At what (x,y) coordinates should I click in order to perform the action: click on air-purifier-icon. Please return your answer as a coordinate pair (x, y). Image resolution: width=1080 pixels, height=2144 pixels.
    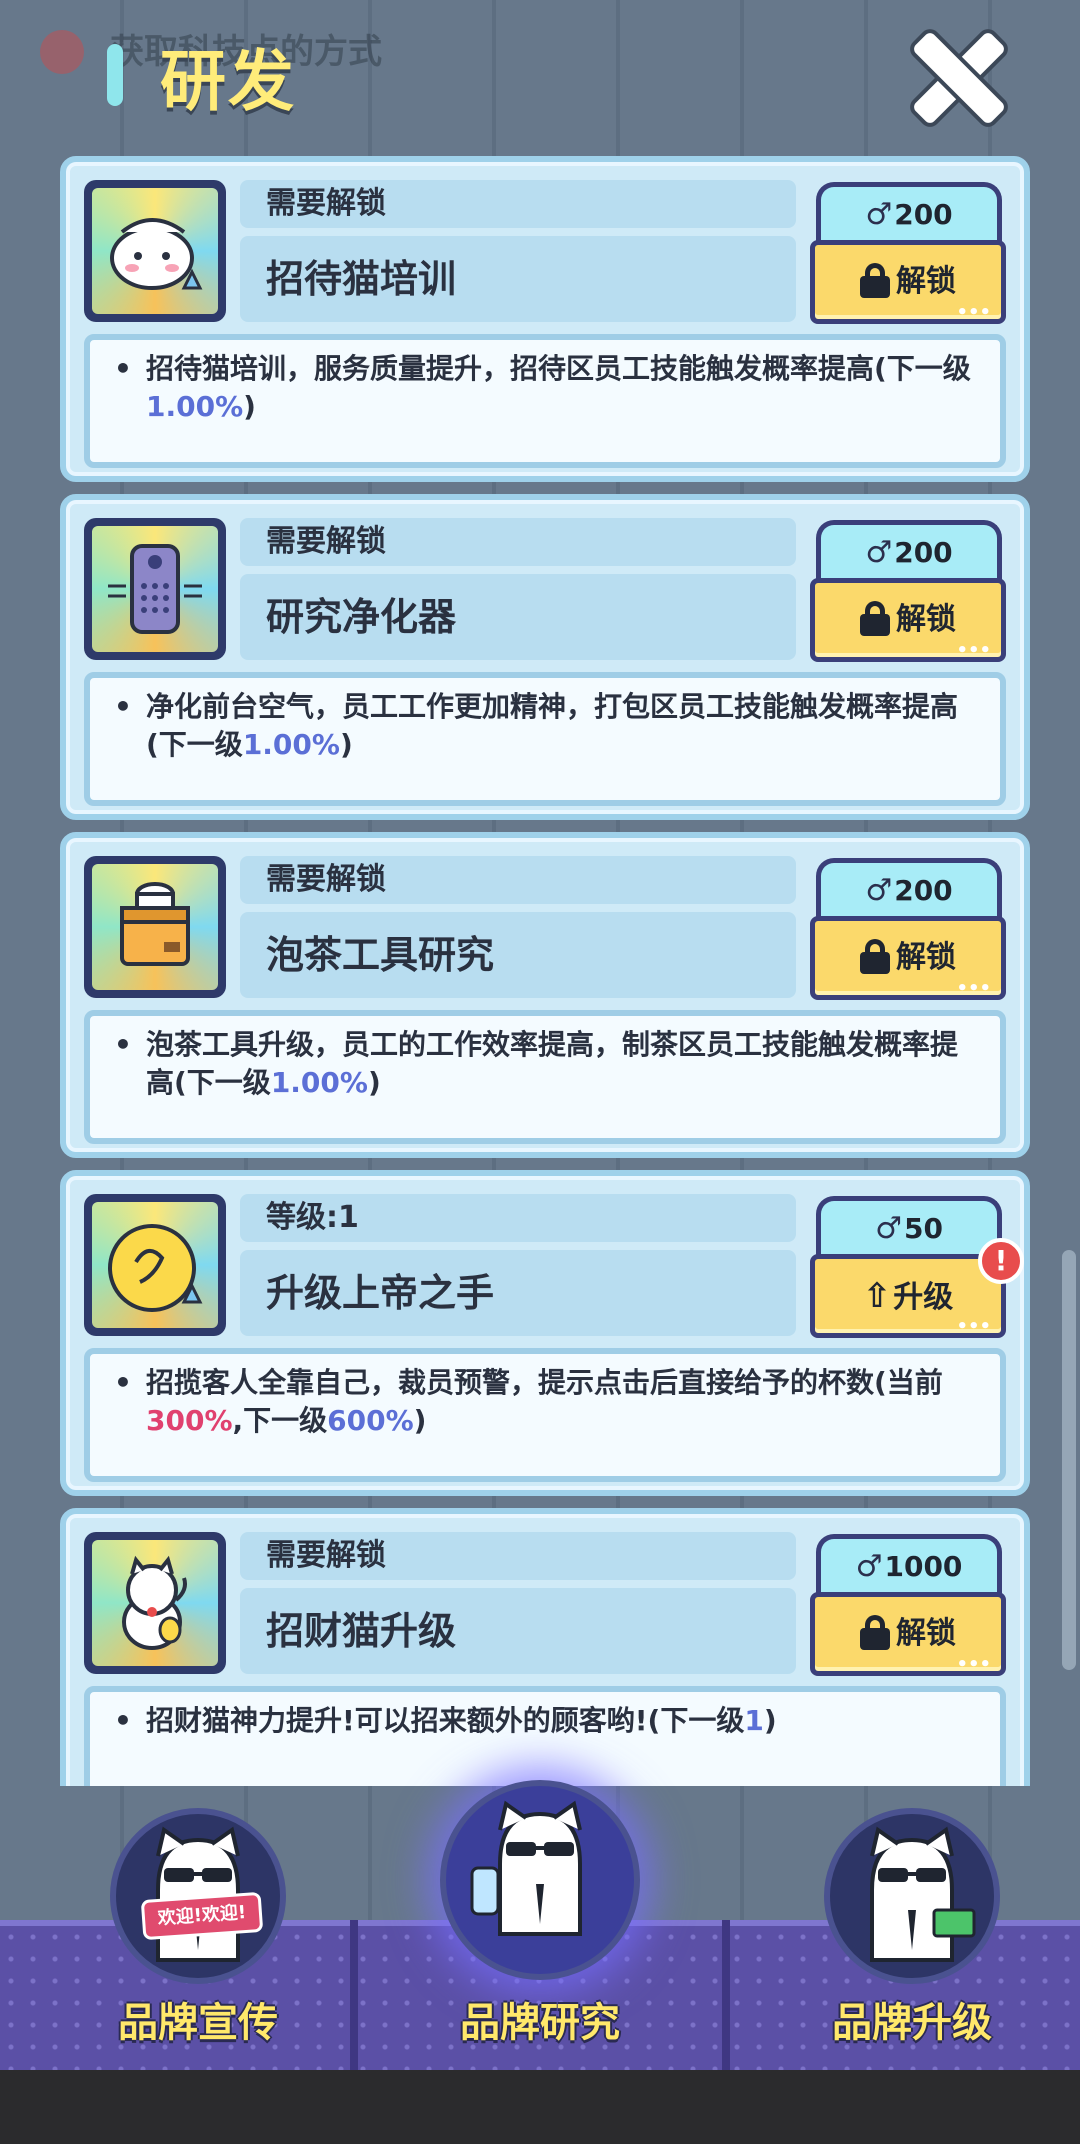
    Looking at the image, I should click on (155, 589).